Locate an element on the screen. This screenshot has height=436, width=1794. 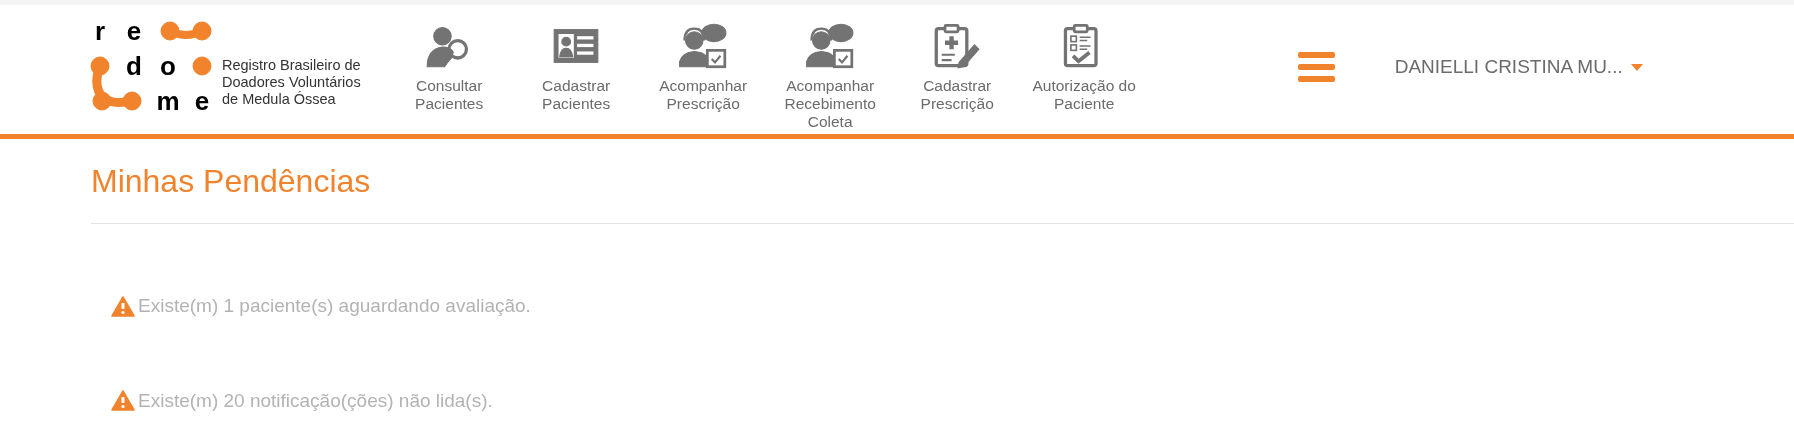
nav-label: Acompanhar Prescrição is located at coordinates (703, 95).